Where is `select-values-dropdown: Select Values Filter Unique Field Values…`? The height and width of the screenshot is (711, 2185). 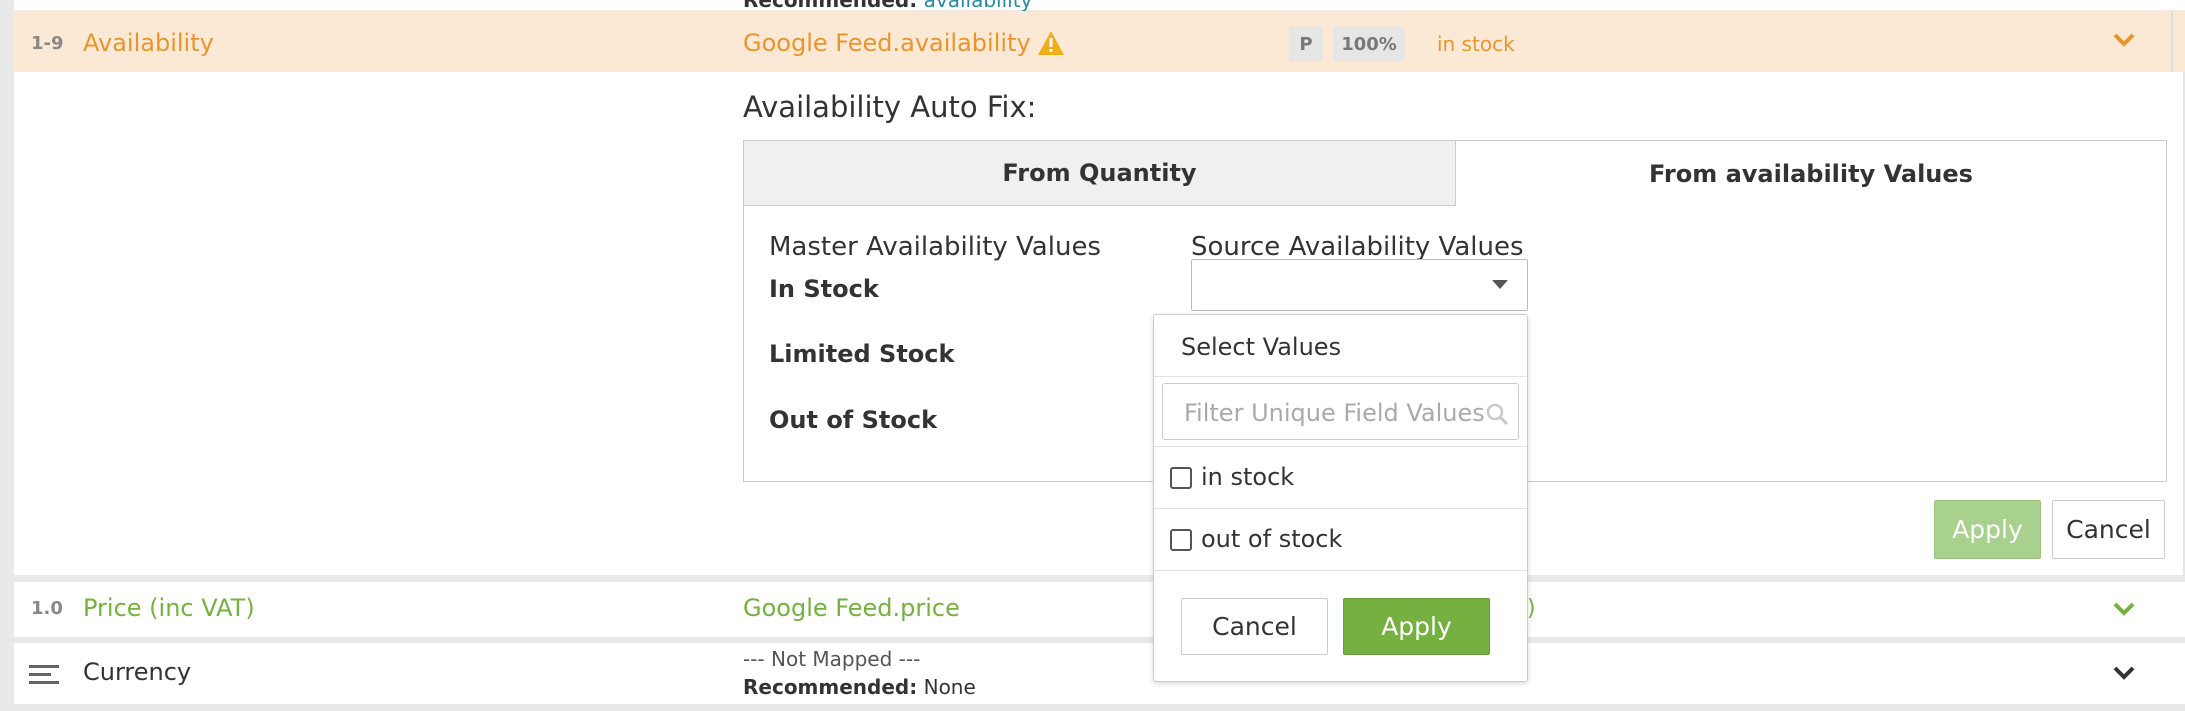 select-values-dropdown: Select Values Filter Unique Field Values… is located at coordinates (1340, 498).